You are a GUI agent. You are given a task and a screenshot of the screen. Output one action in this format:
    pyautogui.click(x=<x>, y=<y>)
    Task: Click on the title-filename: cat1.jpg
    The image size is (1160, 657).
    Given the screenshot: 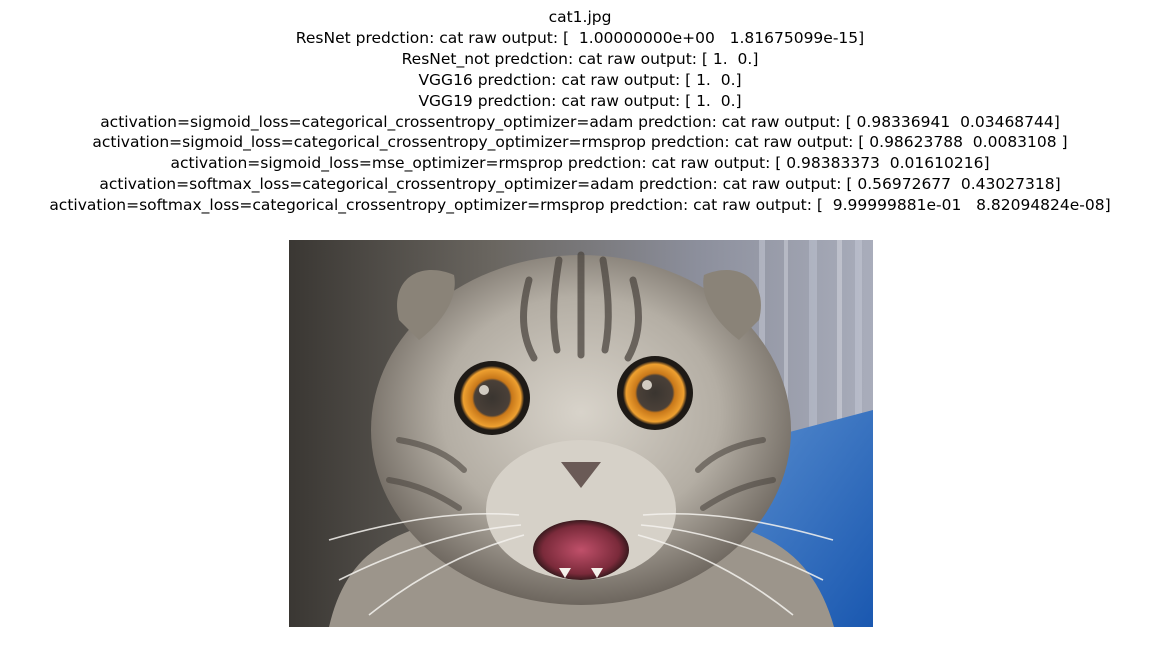 What is the action you would take?
    pyautogui.click(x=580, y=17)
    